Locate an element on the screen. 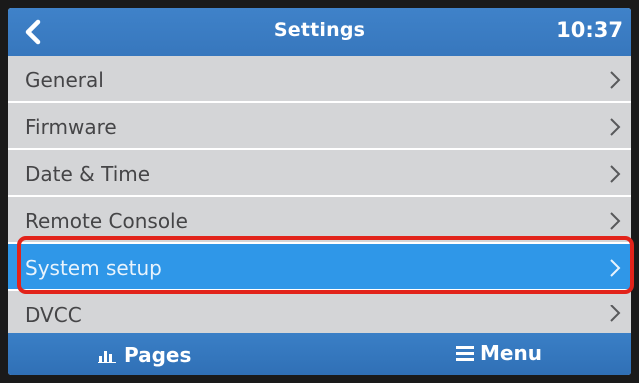 This screenshot has width=639, height=383. footer-bar: Pages Menu is located at coordinates (319, 354).